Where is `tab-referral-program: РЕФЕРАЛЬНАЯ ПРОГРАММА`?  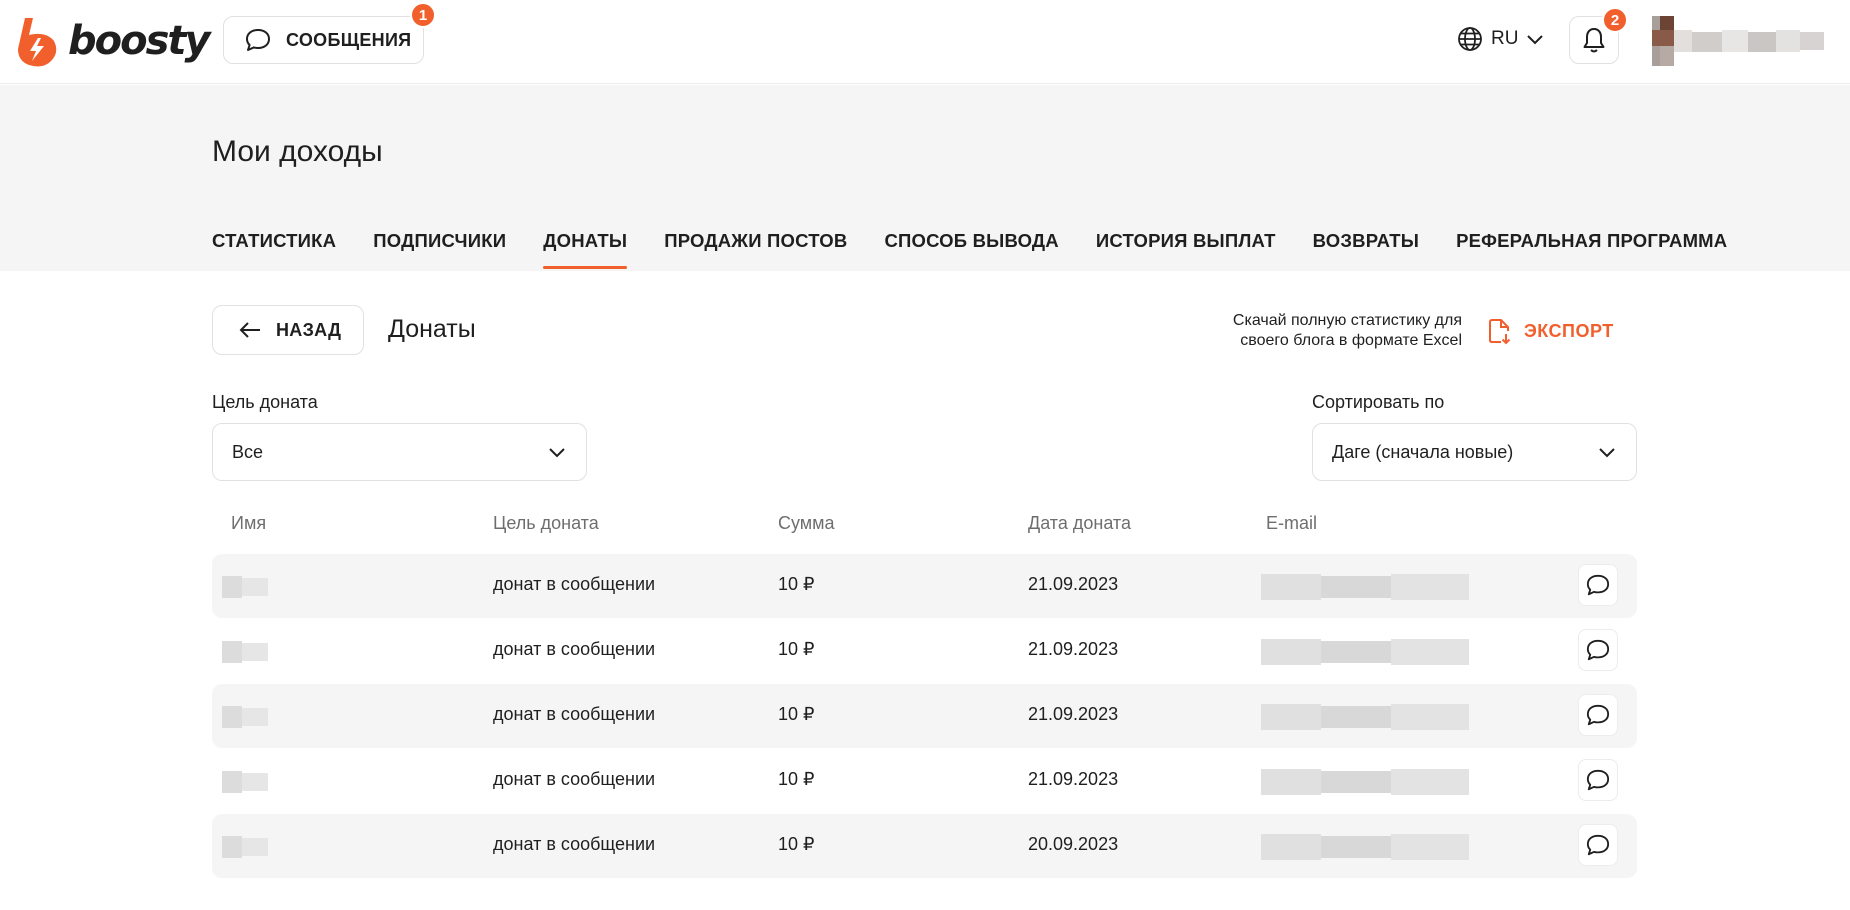 tab-referral-program: РЕФЕРАЛЬНАЯ ПРОГРАММА is located at coordinates (1591, 246).